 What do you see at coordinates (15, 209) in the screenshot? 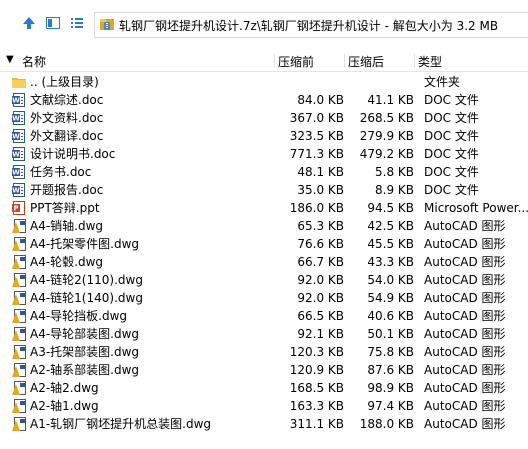
I see `svg-text: P` at bounding box center [15, 209].